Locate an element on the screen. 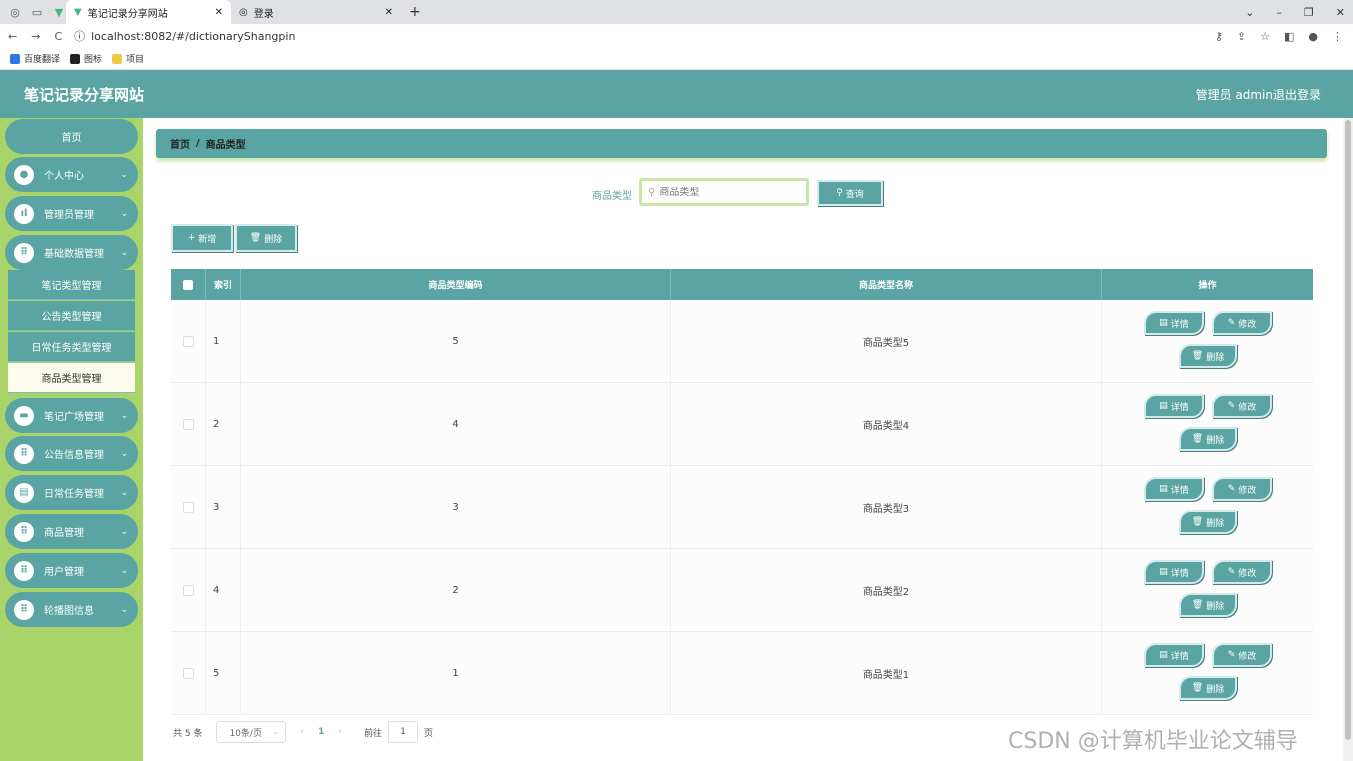 The image size is (1353, 761). header-index: 索引 is located at coordinates (223, 284).